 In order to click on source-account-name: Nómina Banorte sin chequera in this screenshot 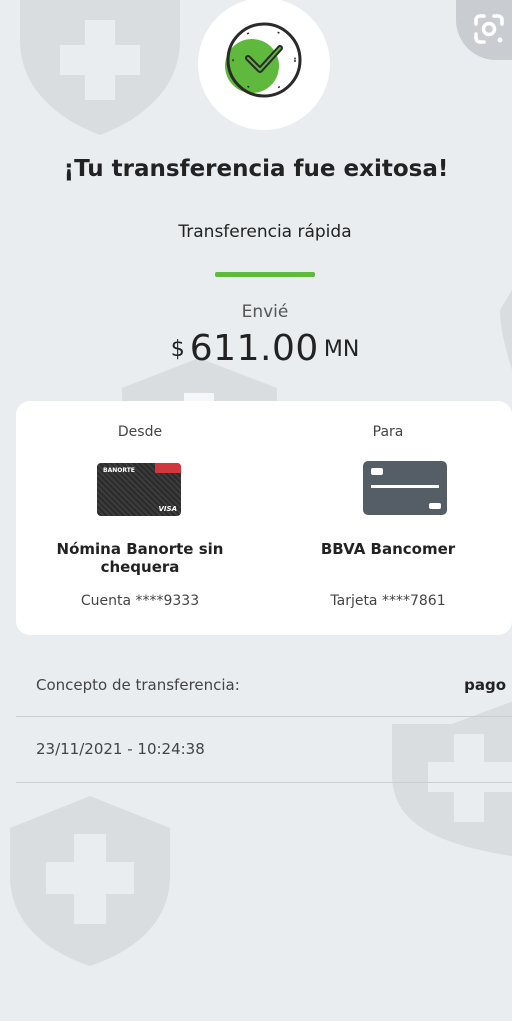, I will do `click(140, 558)`.